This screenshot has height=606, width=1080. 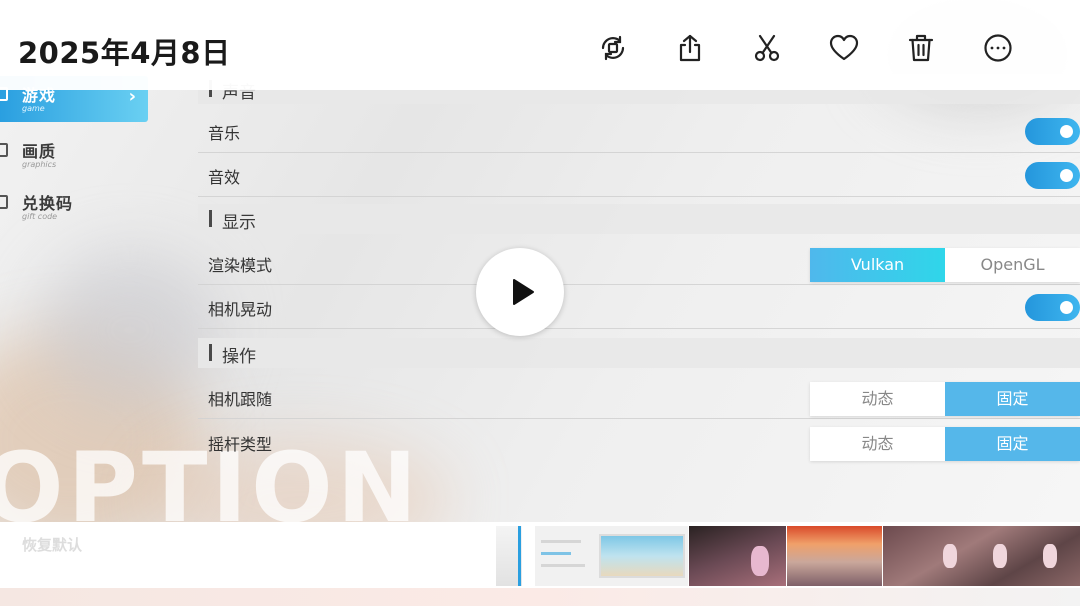 I want to click on sfx-toggle, so click(x=1052, y=175).